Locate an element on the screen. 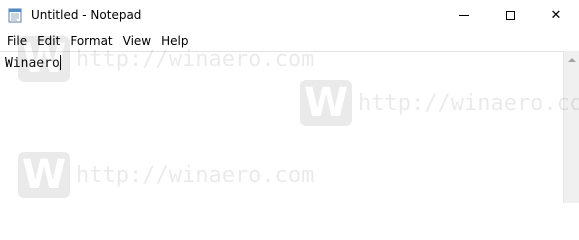 Image resolution: width=579 pixels, height=240 pixels. menu-bar: File Edit Format View Help is located at coordinates (289, 41).